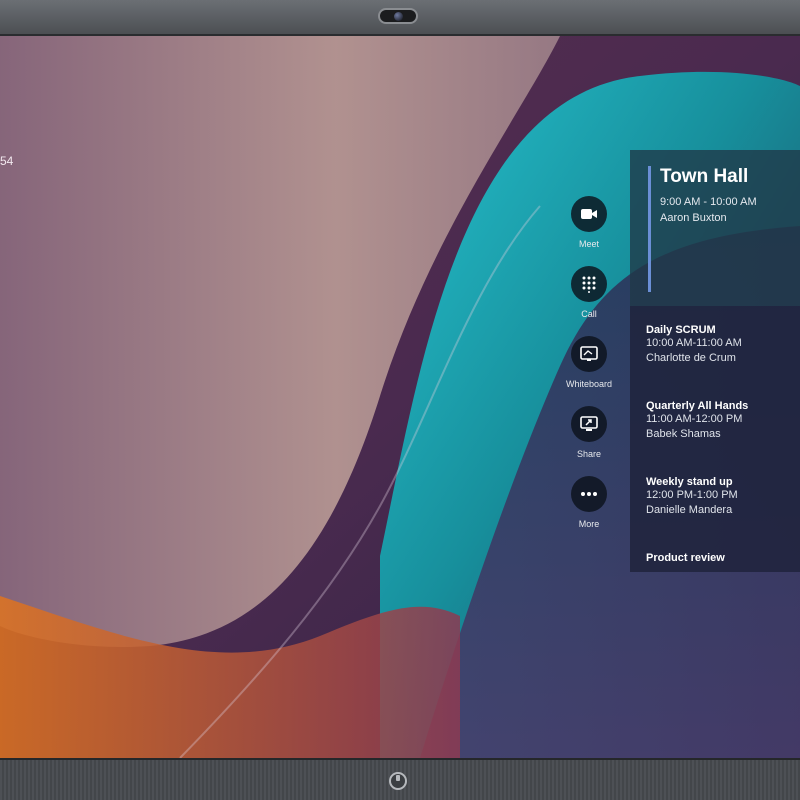 This screenshot has height=800, width=800. What do you see at coordinates (693, 218) in the screenshot?
I see `current-meeting-host: Aaron Buxton` at bounding box center [693, 218].